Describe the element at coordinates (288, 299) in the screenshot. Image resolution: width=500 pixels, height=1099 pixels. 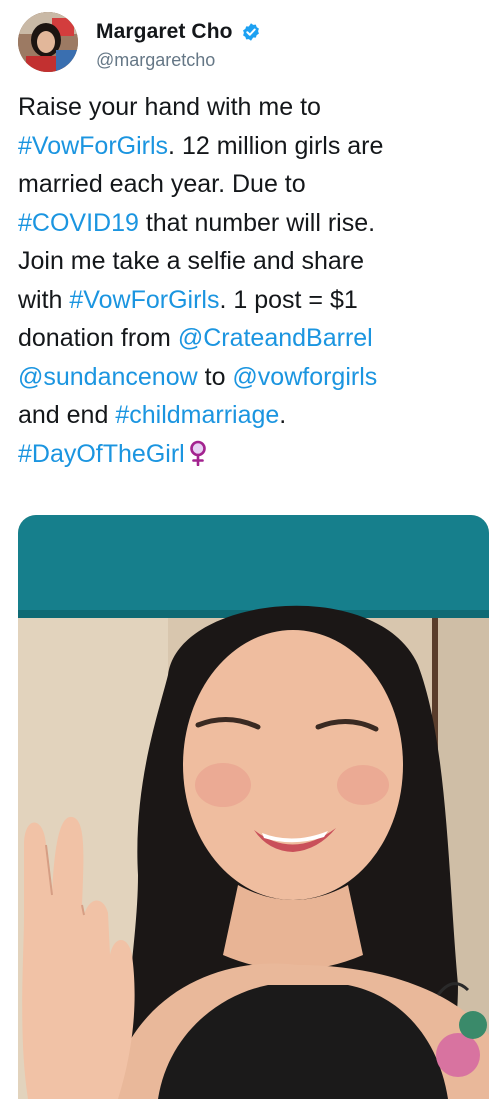
I see `tweet-text-segment: . 1 post = $1` at that location.